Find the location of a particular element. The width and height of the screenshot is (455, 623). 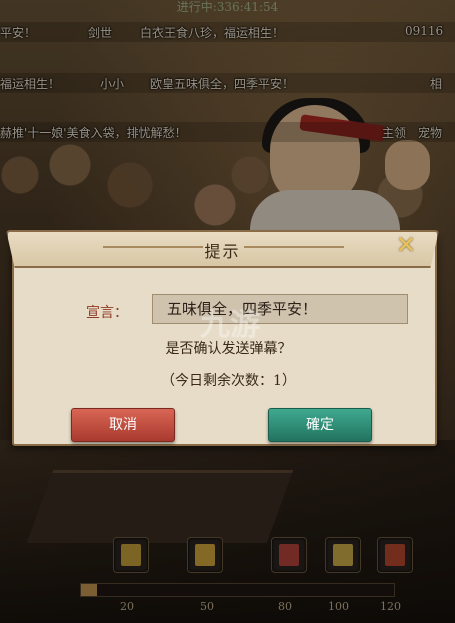

remaining-count: （今日剩余次数：1） is located at coordinates (228, 381).